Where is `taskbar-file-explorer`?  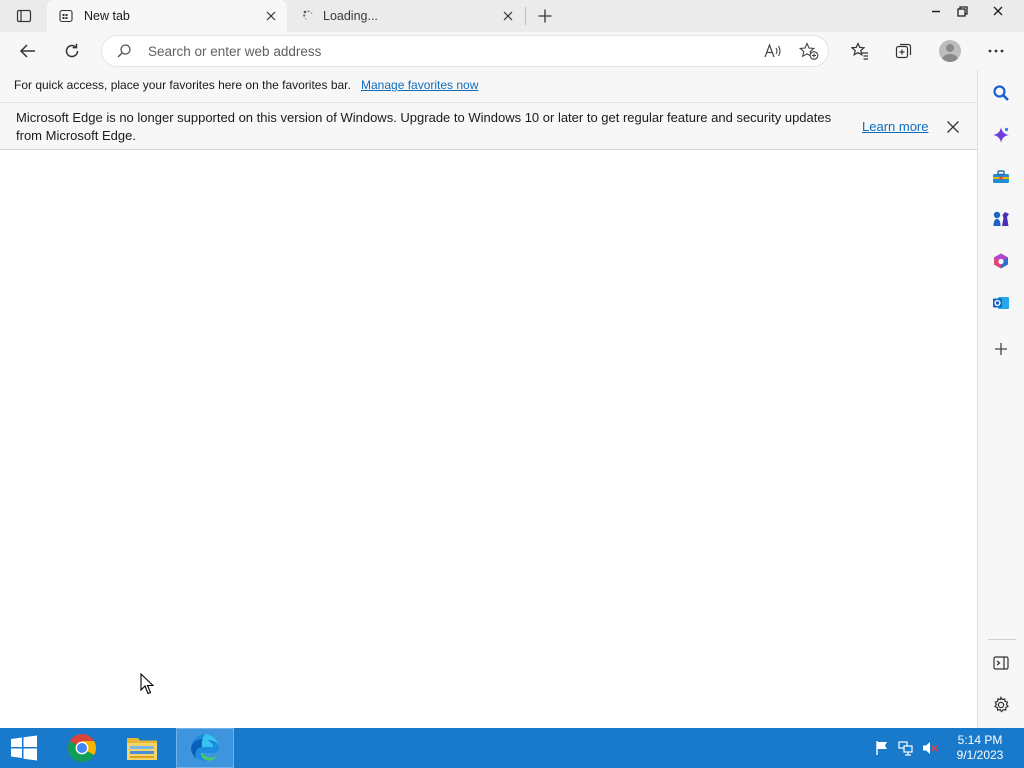
taskbar-file-explorer is located at coordinates (142, 748).